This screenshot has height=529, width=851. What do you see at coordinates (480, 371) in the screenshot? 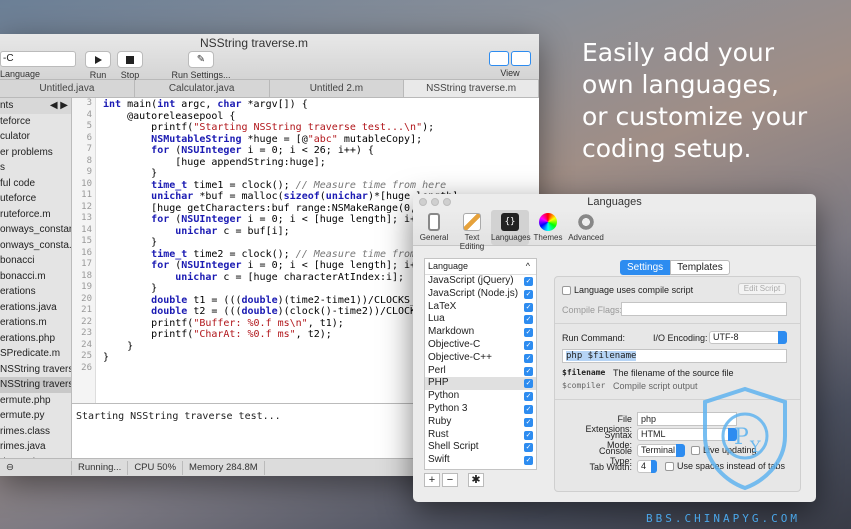
I see `language-item: Perl ✓` at bounding box center [480, 371].